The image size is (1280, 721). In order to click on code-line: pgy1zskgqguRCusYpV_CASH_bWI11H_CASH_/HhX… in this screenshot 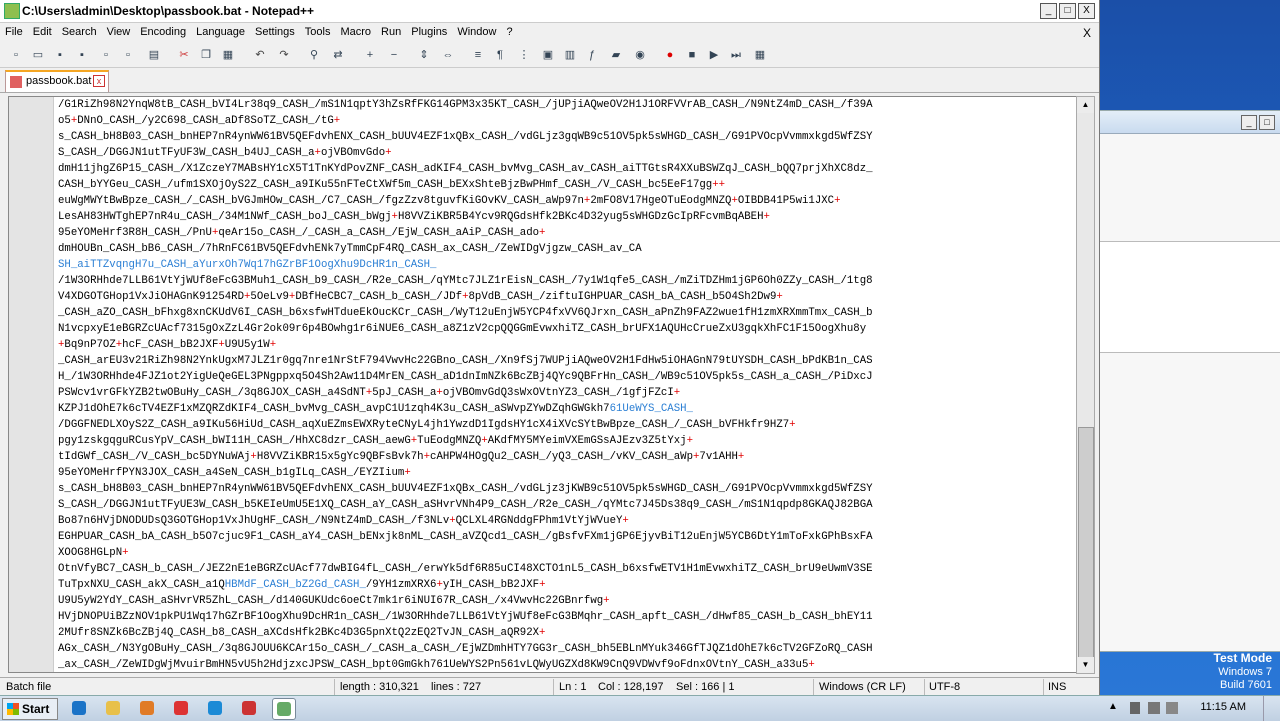, I will do `click(565, 441)`.